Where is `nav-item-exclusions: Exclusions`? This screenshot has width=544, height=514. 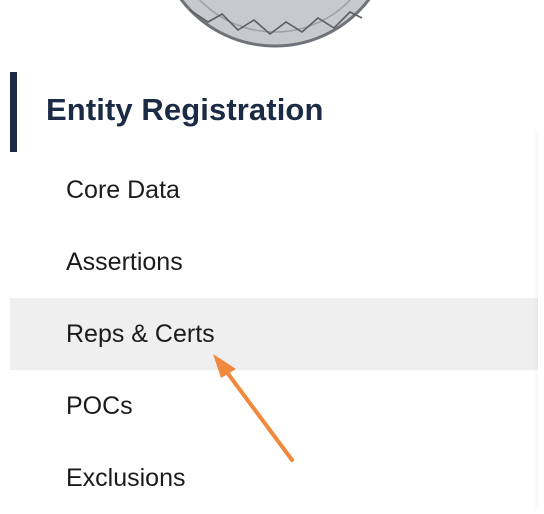 nav-item-exclusions: Exclusions is located at coordinates (274, 478).